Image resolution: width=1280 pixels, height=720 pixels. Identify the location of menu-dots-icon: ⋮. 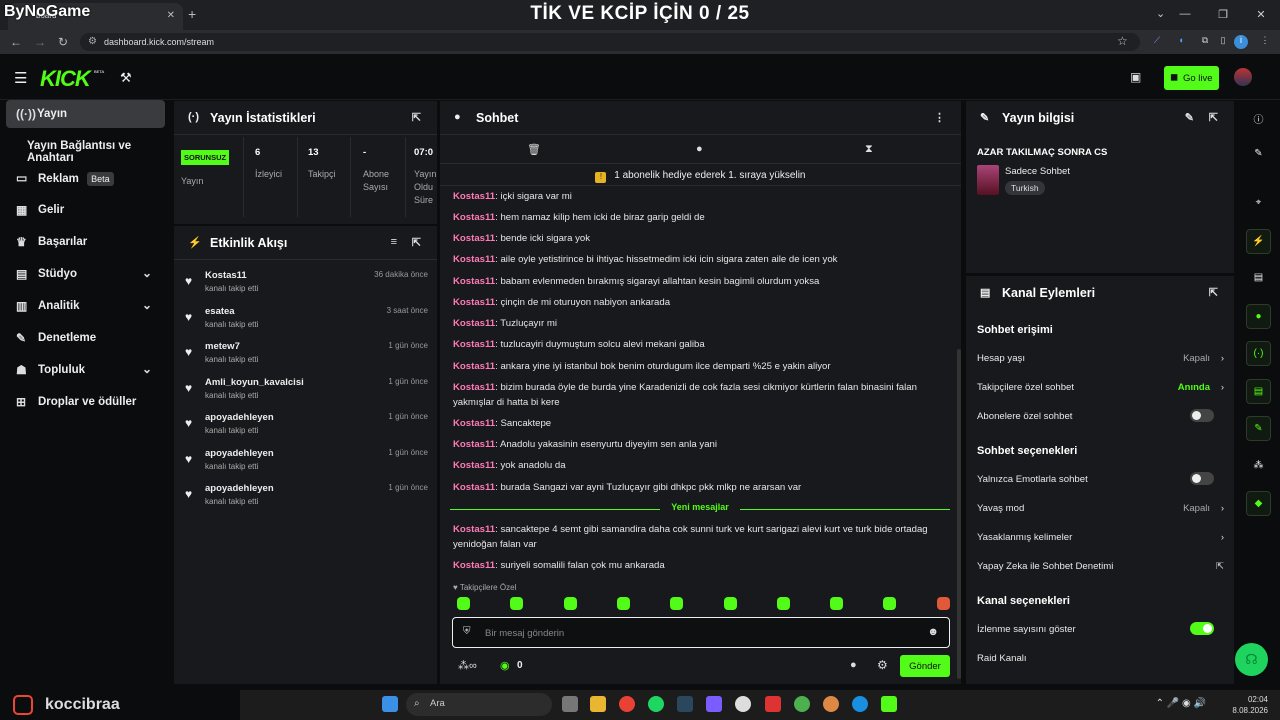
(1265, 42).